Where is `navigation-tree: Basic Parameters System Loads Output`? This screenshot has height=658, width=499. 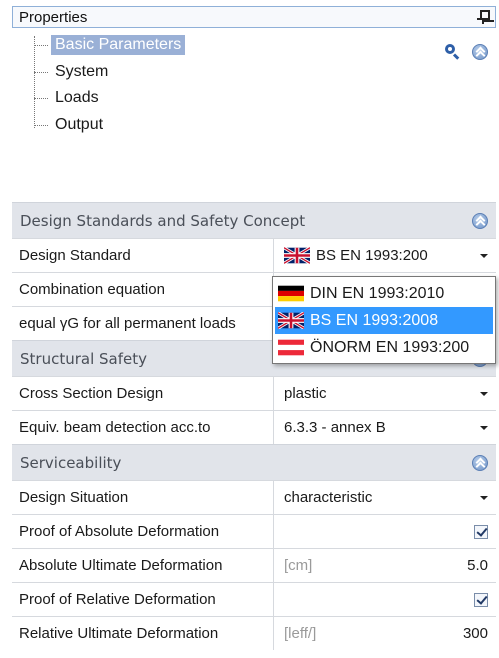
navigation-tree: Basic Parameters System Loads Output is located at coordinates (178, 89).